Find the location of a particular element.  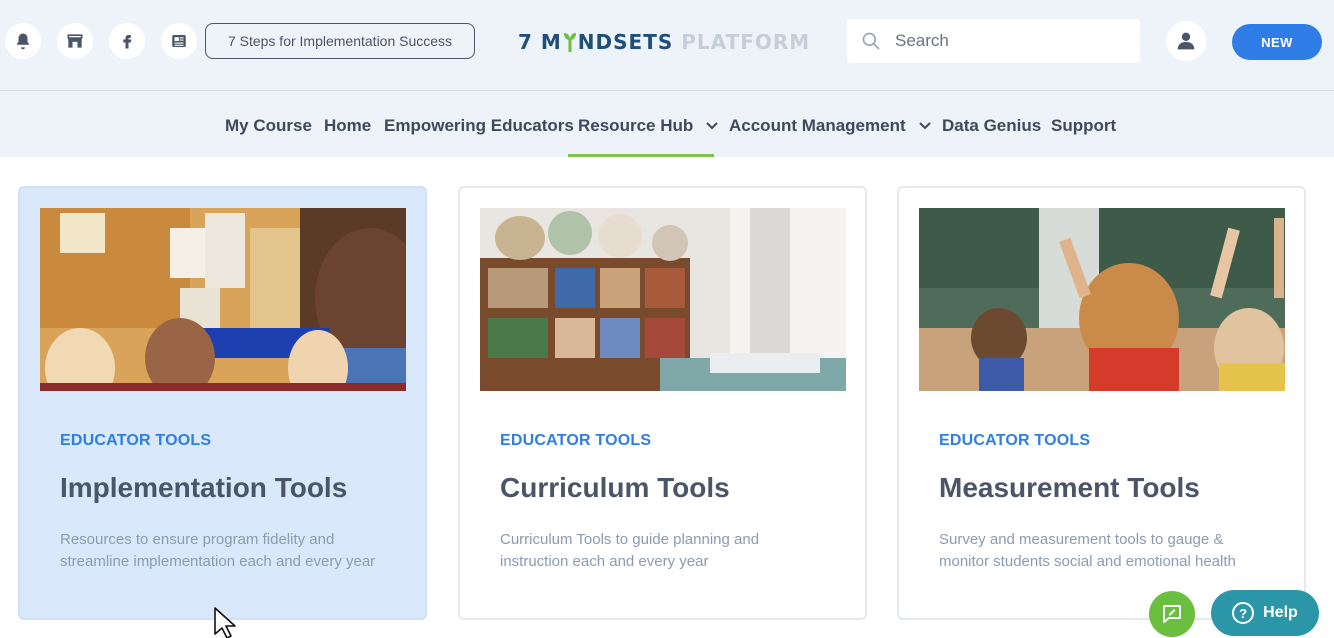

feedback-chat-button is located at coordinates (1172, 614).